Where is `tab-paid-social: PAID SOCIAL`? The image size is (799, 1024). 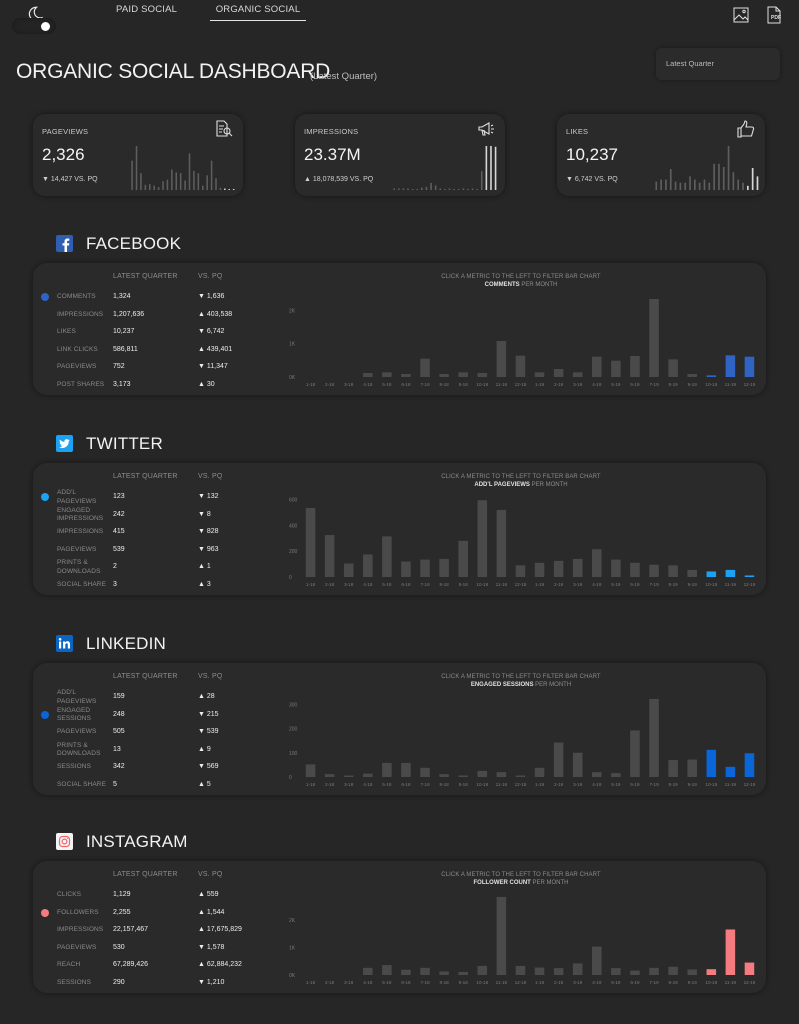
tab-paid-social: PAID SOCIAL is located at coordinates (146, 12).